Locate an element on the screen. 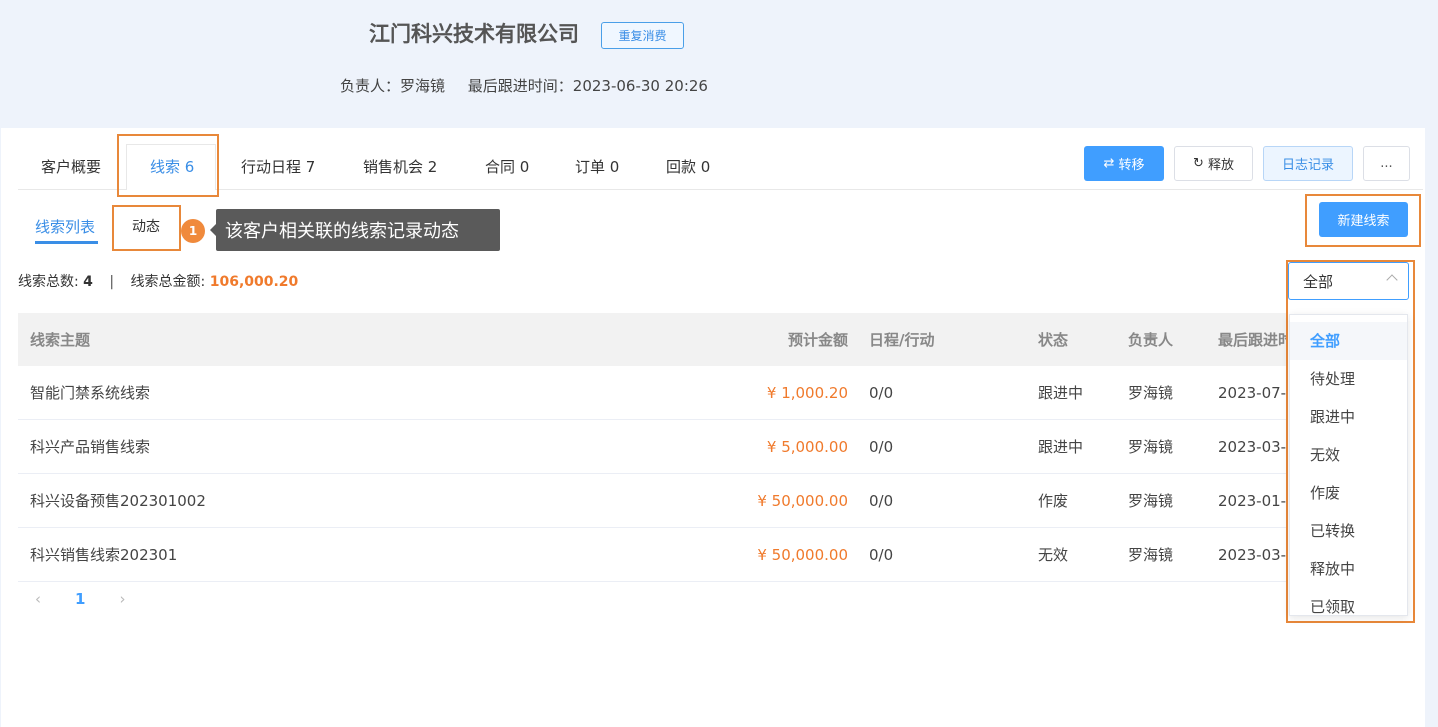 This screenshot has height=727, width=1438. tab-leads: 线索 6 is located at coordinates (172, 166).